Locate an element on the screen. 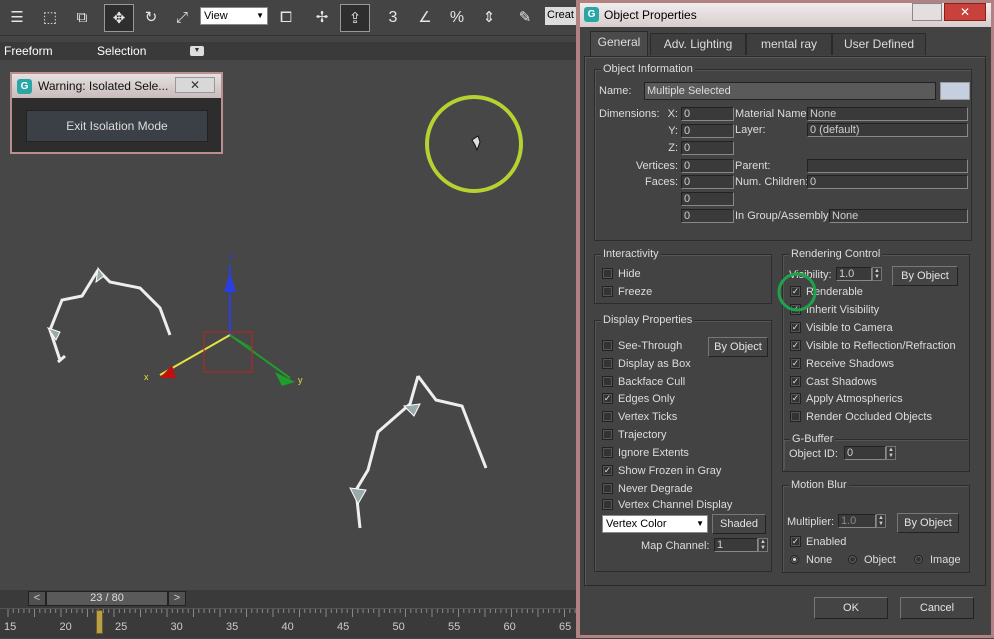  multiplier-field: 1.0 is located at coordinates (857, 521).